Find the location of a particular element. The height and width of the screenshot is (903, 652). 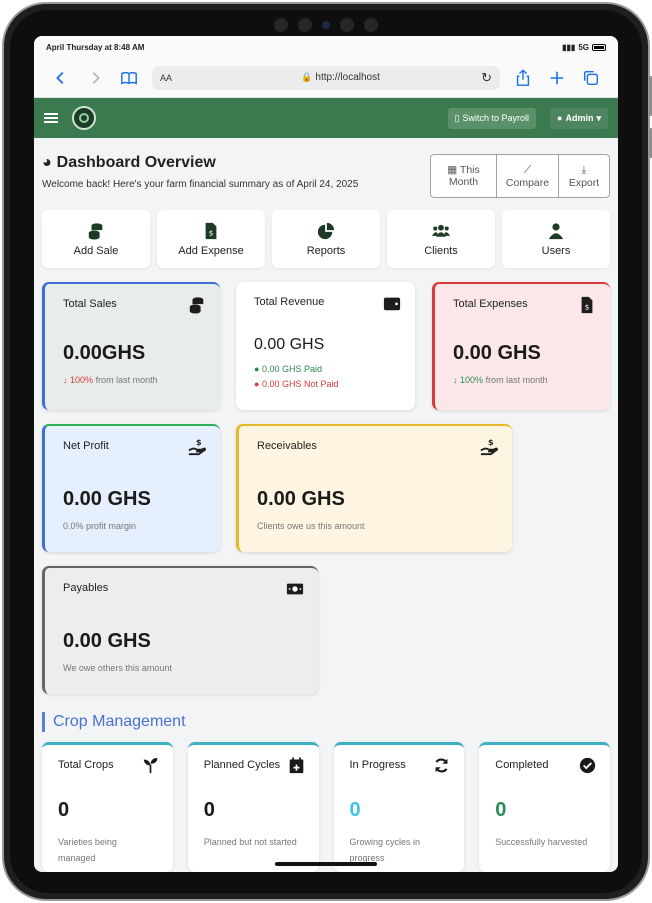

crop-card-sub: Planned but not started is located at coordinates (250, 842).